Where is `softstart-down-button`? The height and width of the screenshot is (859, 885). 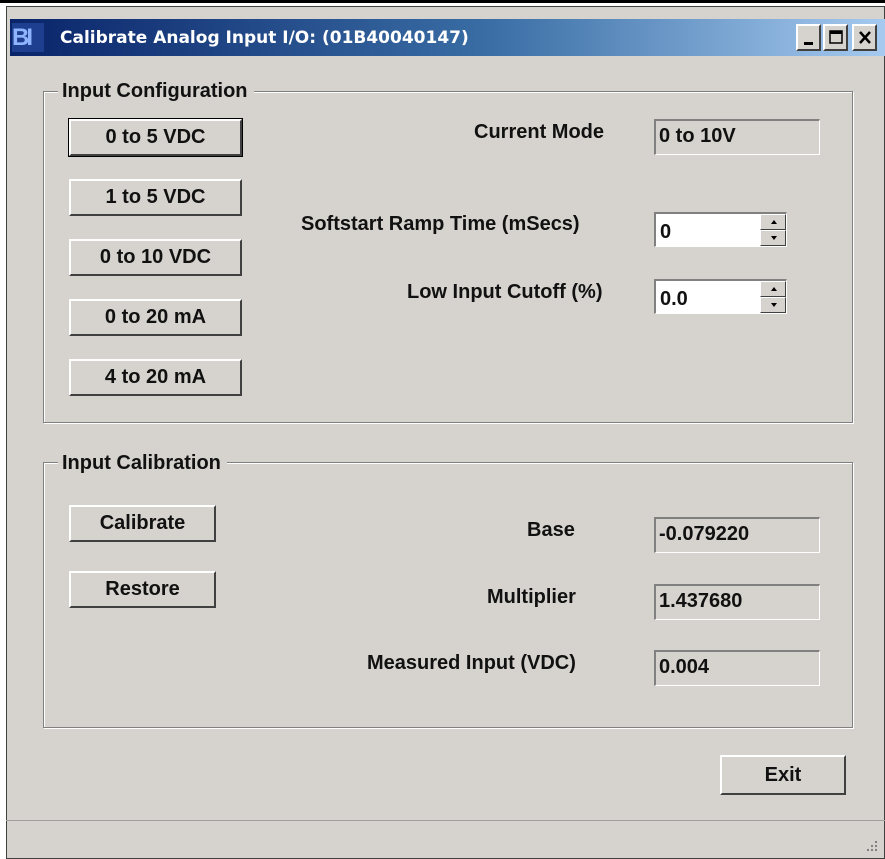
softstart-down-button is located at coordinates (773, 238).